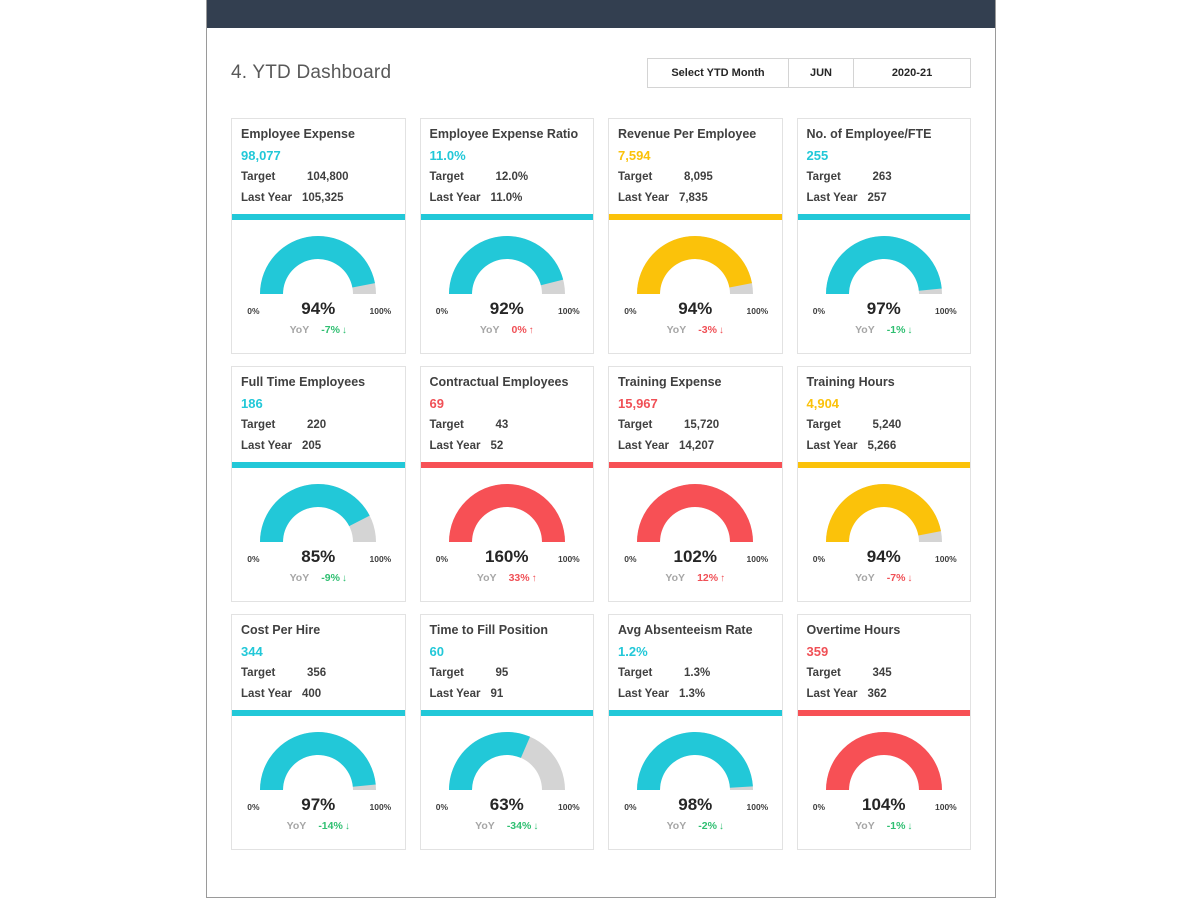 Image resolution: width=1200 pixels, height=900 pixels. What do you see at coordinates (695, 198) in the screenshot?
I see `kpi-last-year-row: Last Year 7,835` at bounding box center [695, 198].